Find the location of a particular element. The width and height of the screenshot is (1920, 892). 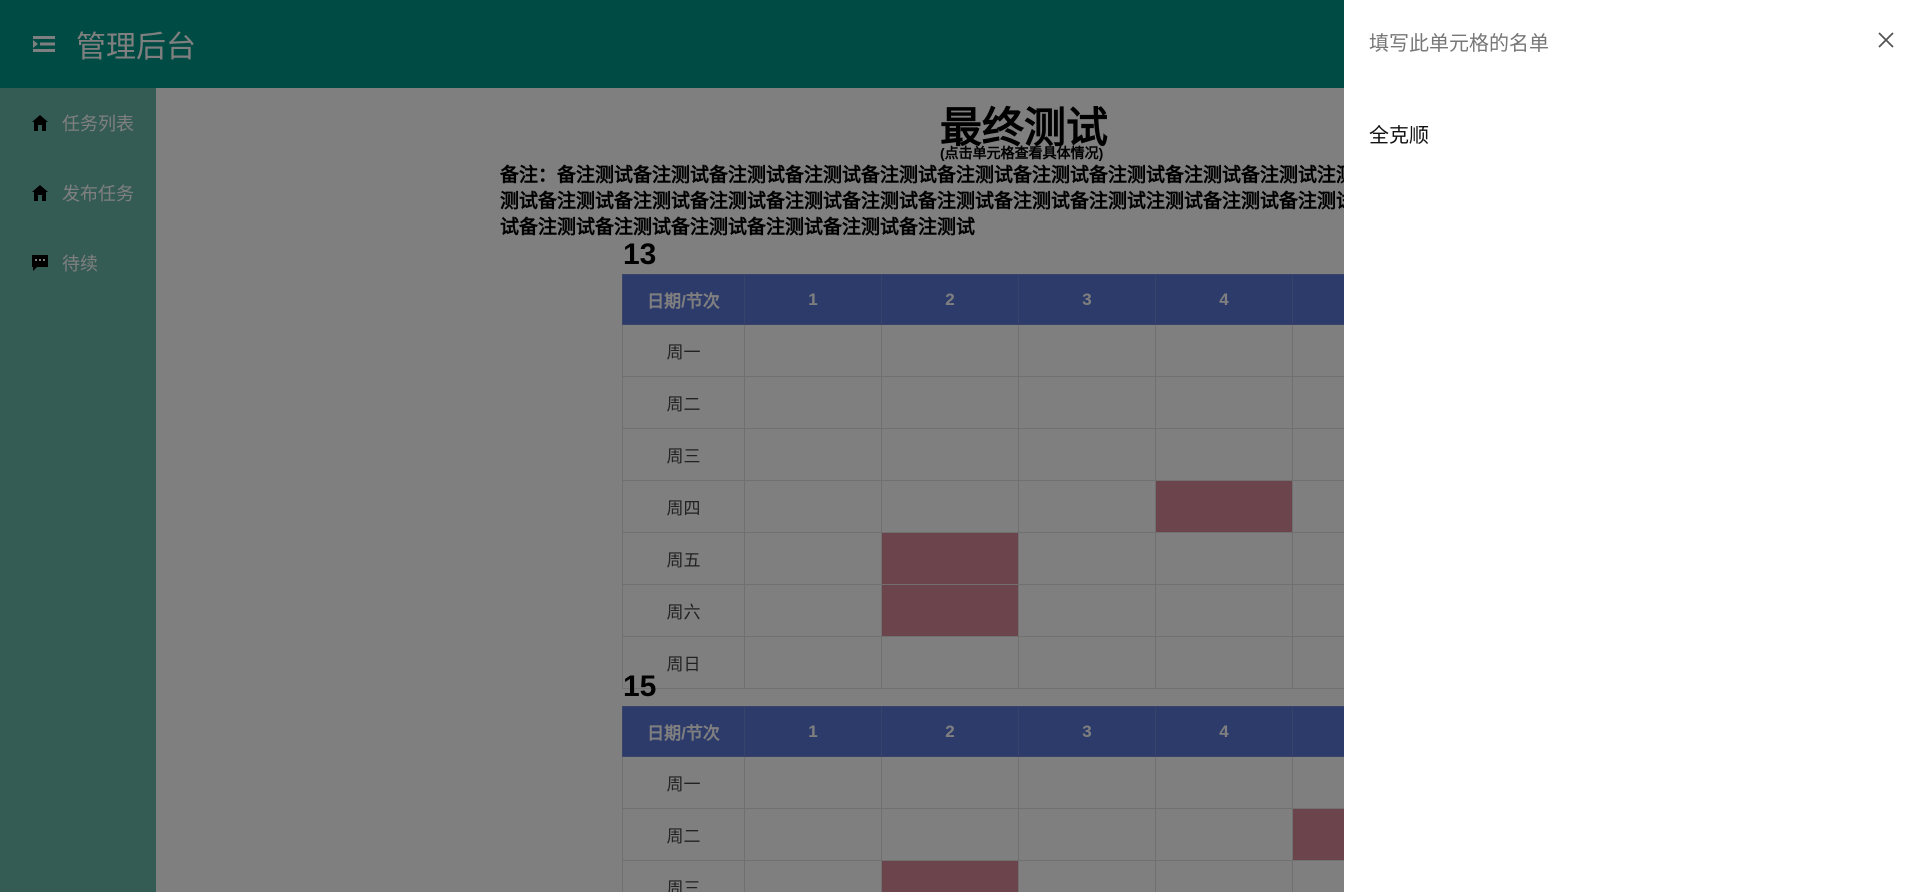

close-button is located at coordinates (1886, 40).